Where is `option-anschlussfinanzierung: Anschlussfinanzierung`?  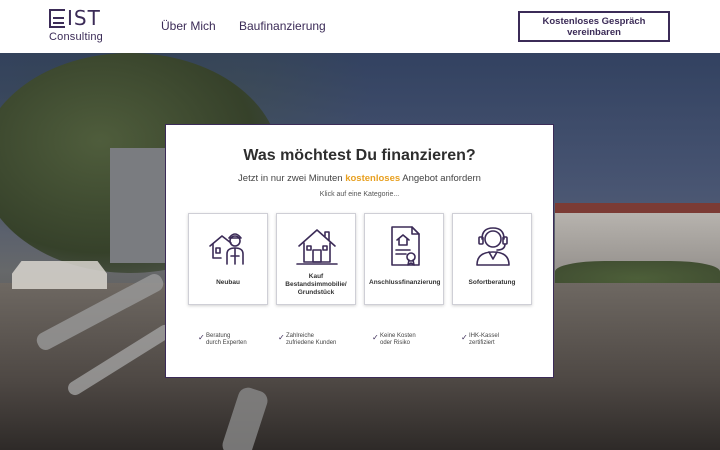 option-anschlussfinanzierung: Anschlussfinanzierung is located at coordinates (404, 259).